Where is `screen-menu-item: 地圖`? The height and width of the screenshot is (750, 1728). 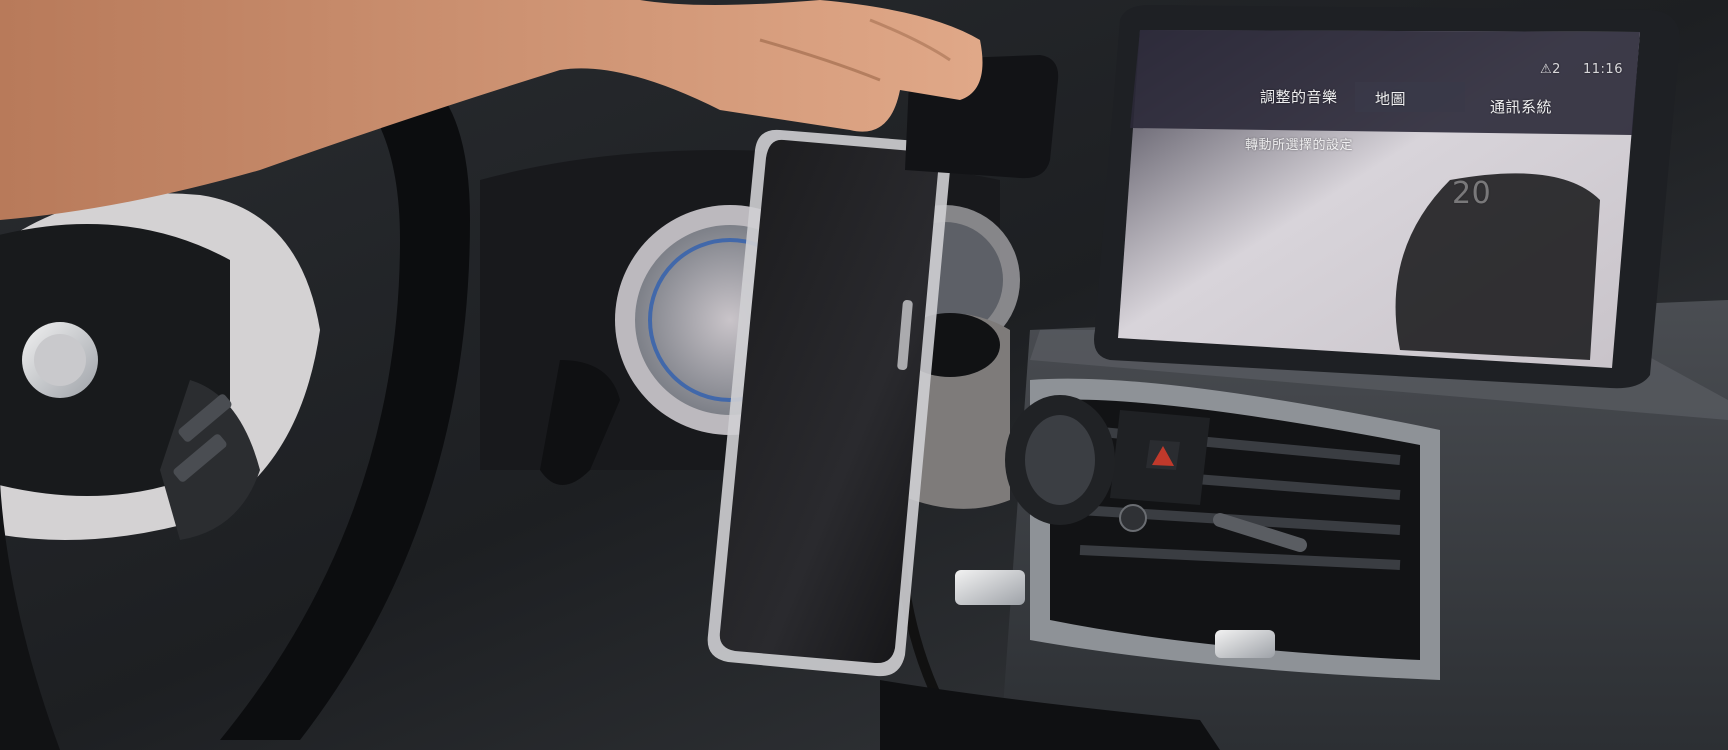 screen-menu-item: 地圖 is located at coordinates (1391, 99).